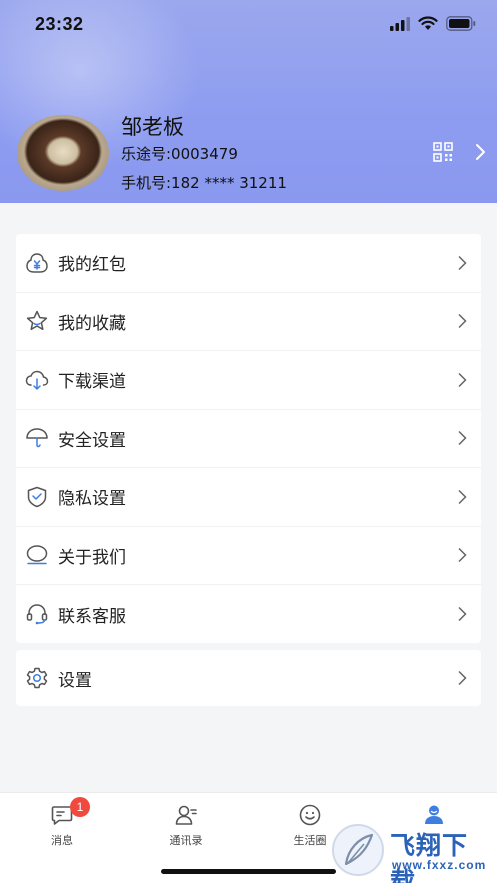 This screenshot has width=497, height=883. I want to click on status-bar: 23:32, so click(248, 25).